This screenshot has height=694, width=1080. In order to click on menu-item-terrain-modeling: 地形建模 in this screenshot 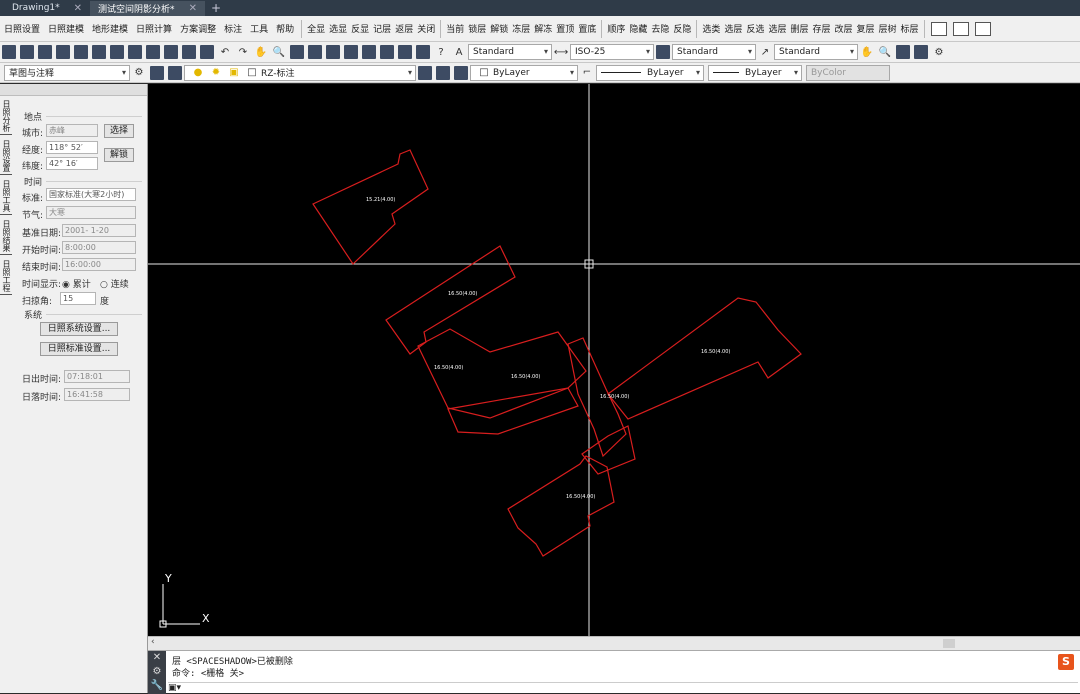, I will do `click(110, 28)`.